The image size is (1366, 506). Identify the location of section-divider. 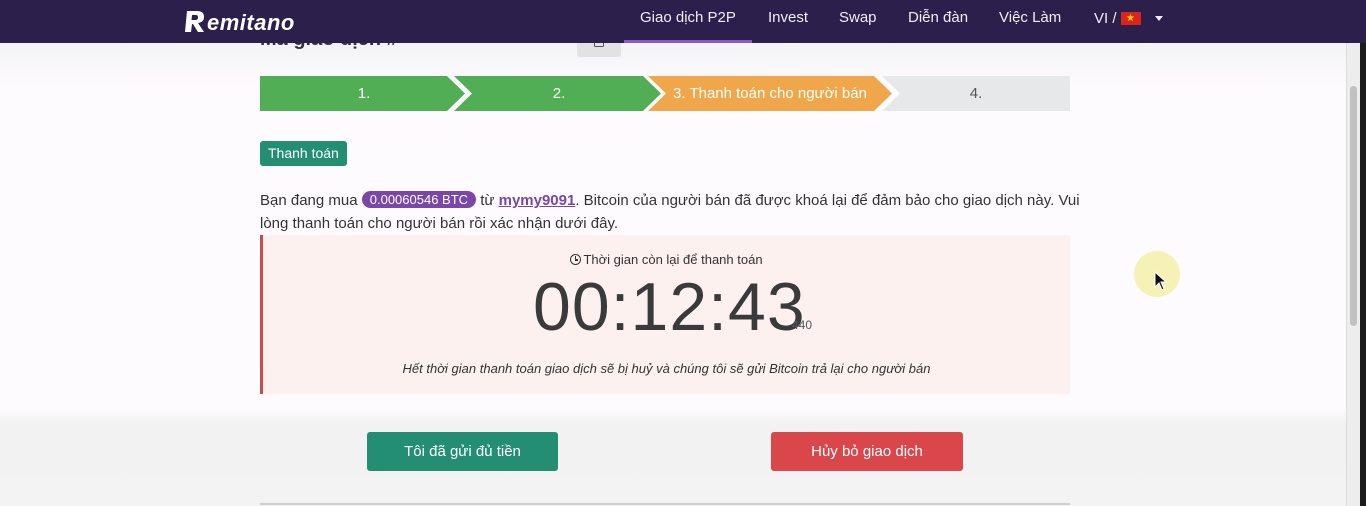
(665, 504).